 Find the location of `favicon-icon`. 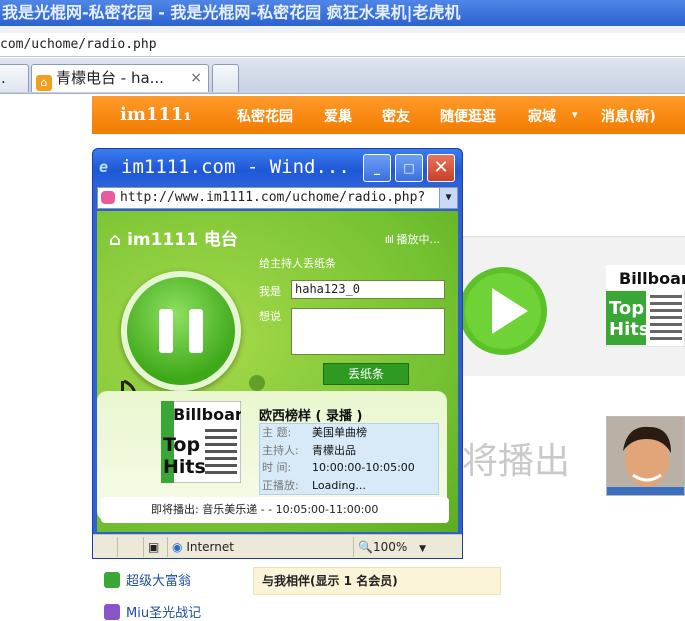

favicon-icon is located at coordinates (108, 197).